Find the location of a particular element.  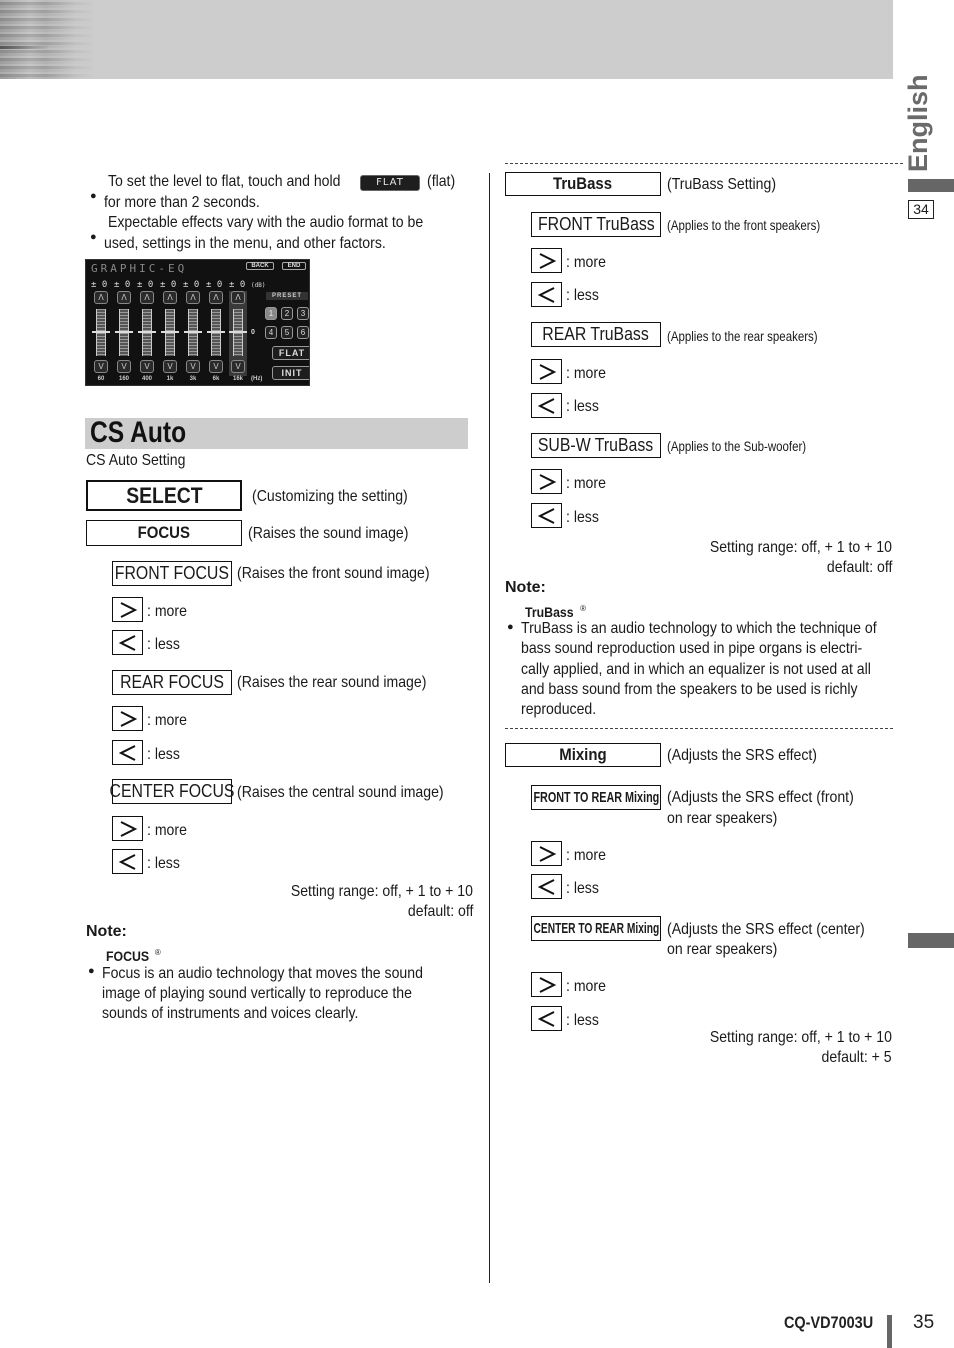

bullet-text: for more than 2 seconds. is located at coordinates (182, 202).